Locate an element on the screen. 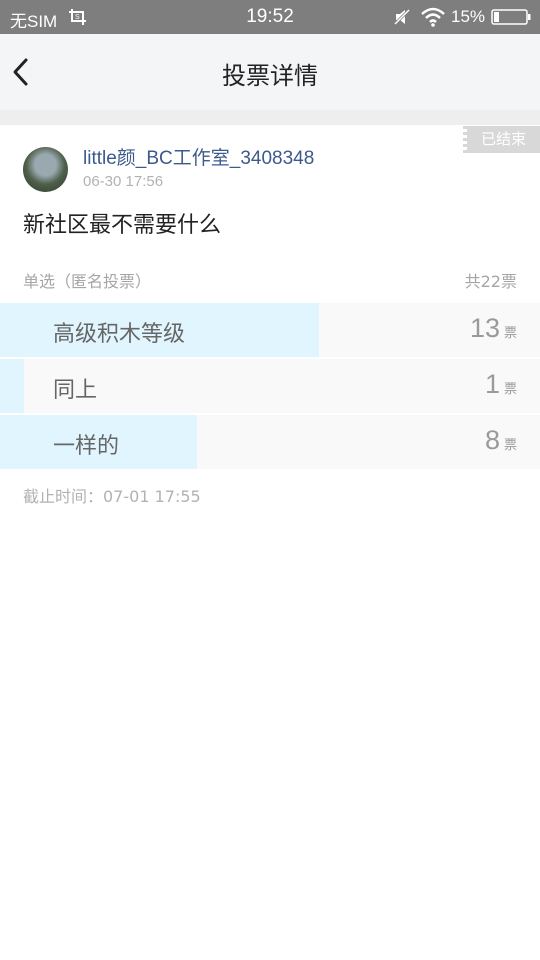 The image size is (540, 960). vote-count: 13 is located at coordinates (484, 328).